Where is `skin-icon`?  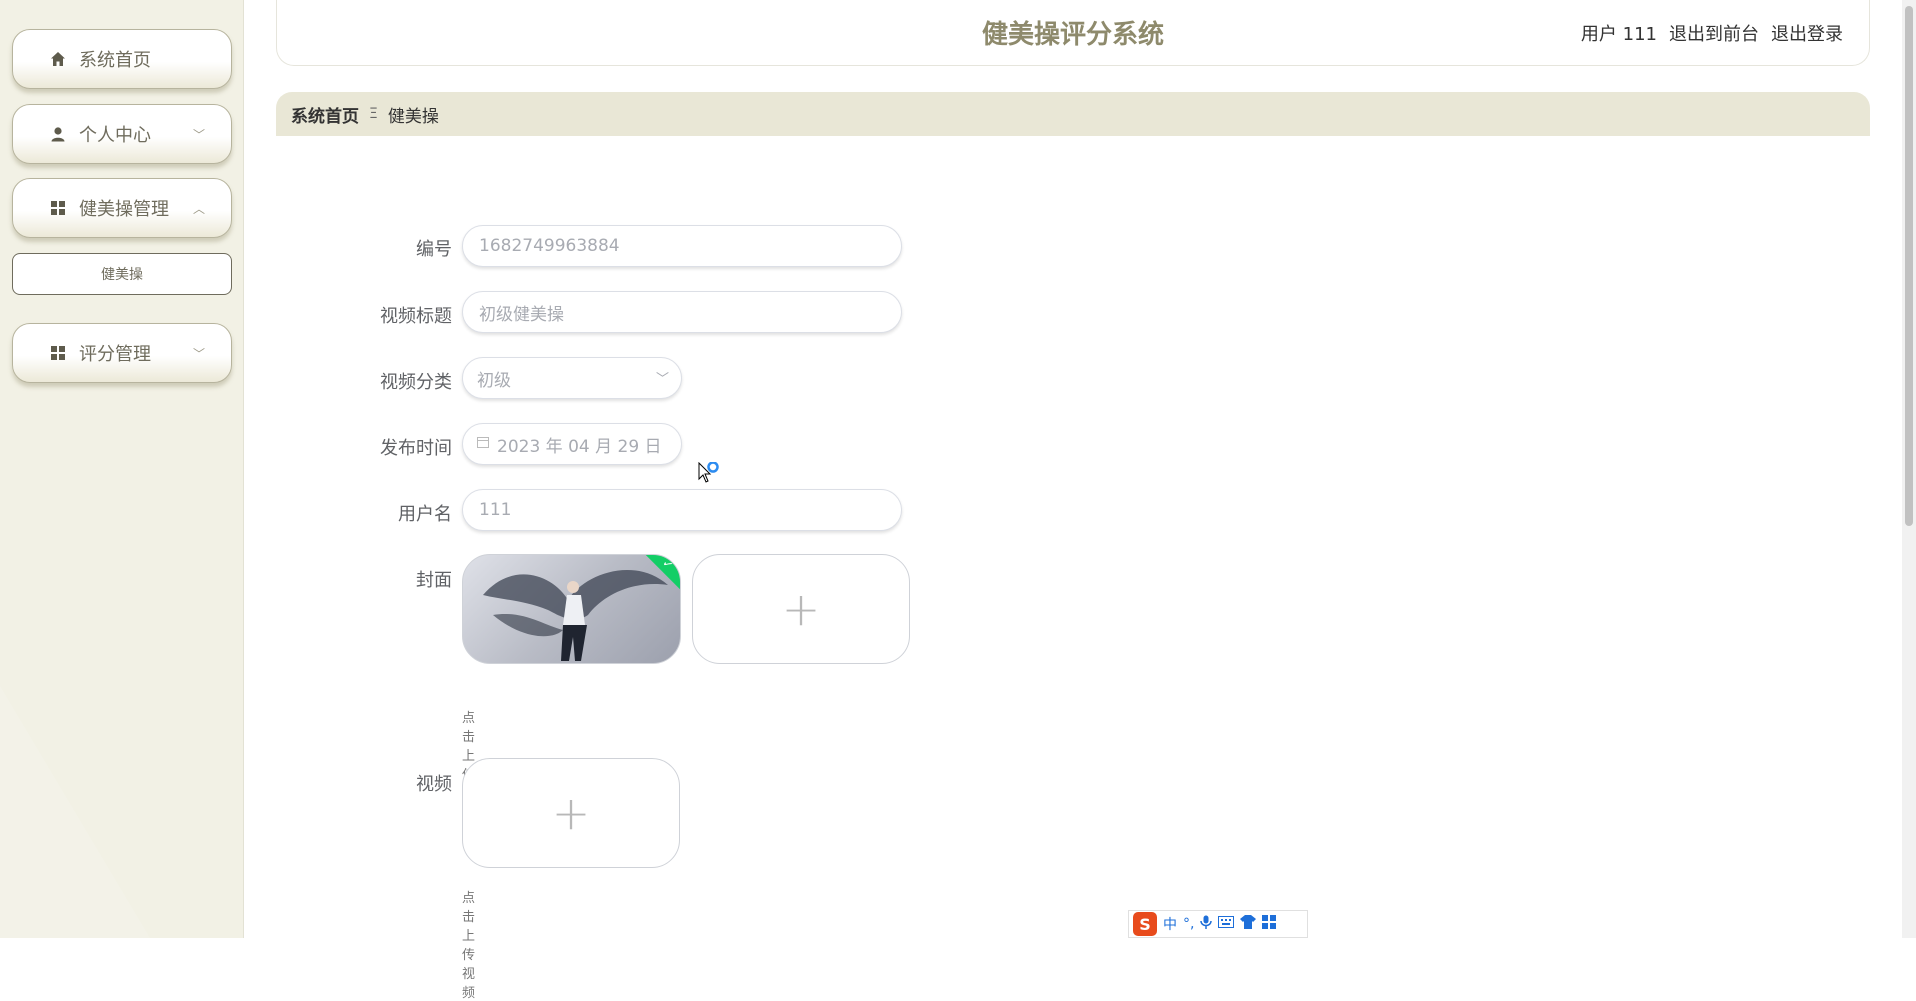
skin-icon is located at coordinates (1248, 924).